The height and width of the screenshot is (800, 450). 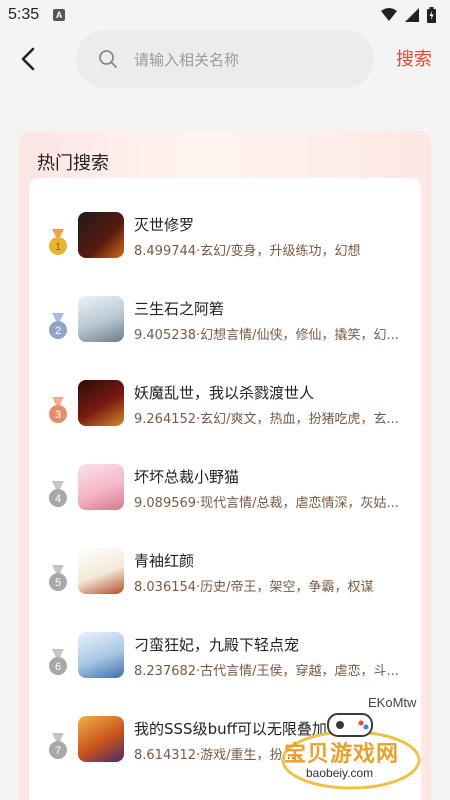 I want to click on medal-gray-icon: 6, so click(x=58, y=662).